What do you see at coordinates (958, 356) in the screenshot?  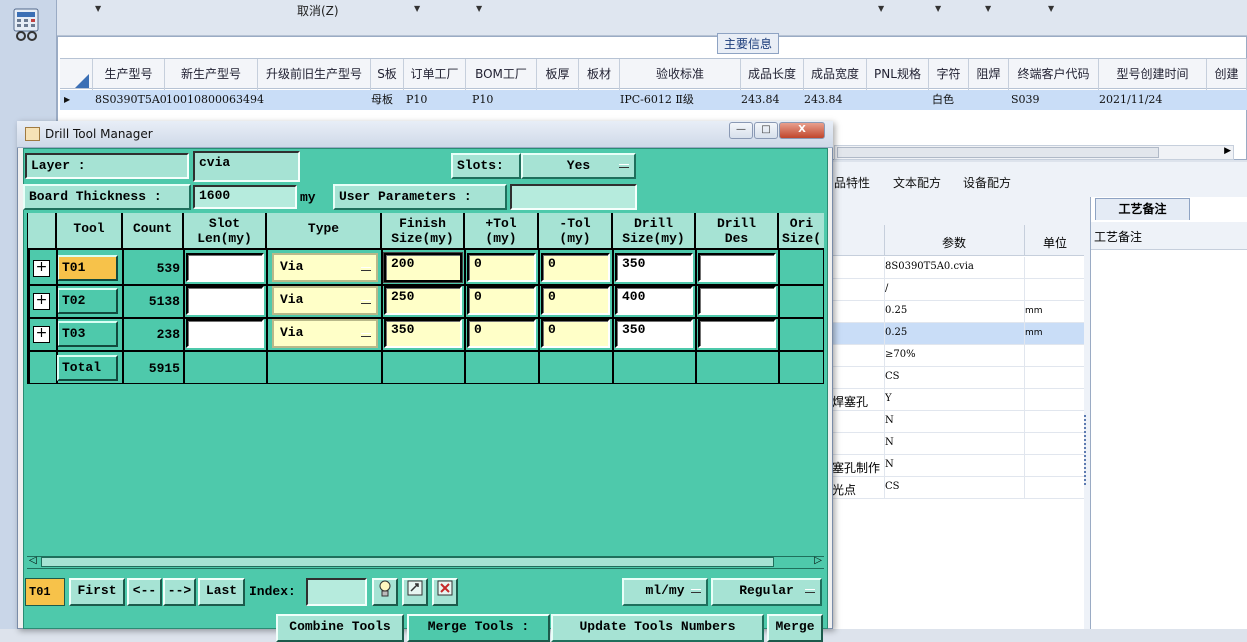 I see `param-row: ≥70%` at bounding box center [958, 356].